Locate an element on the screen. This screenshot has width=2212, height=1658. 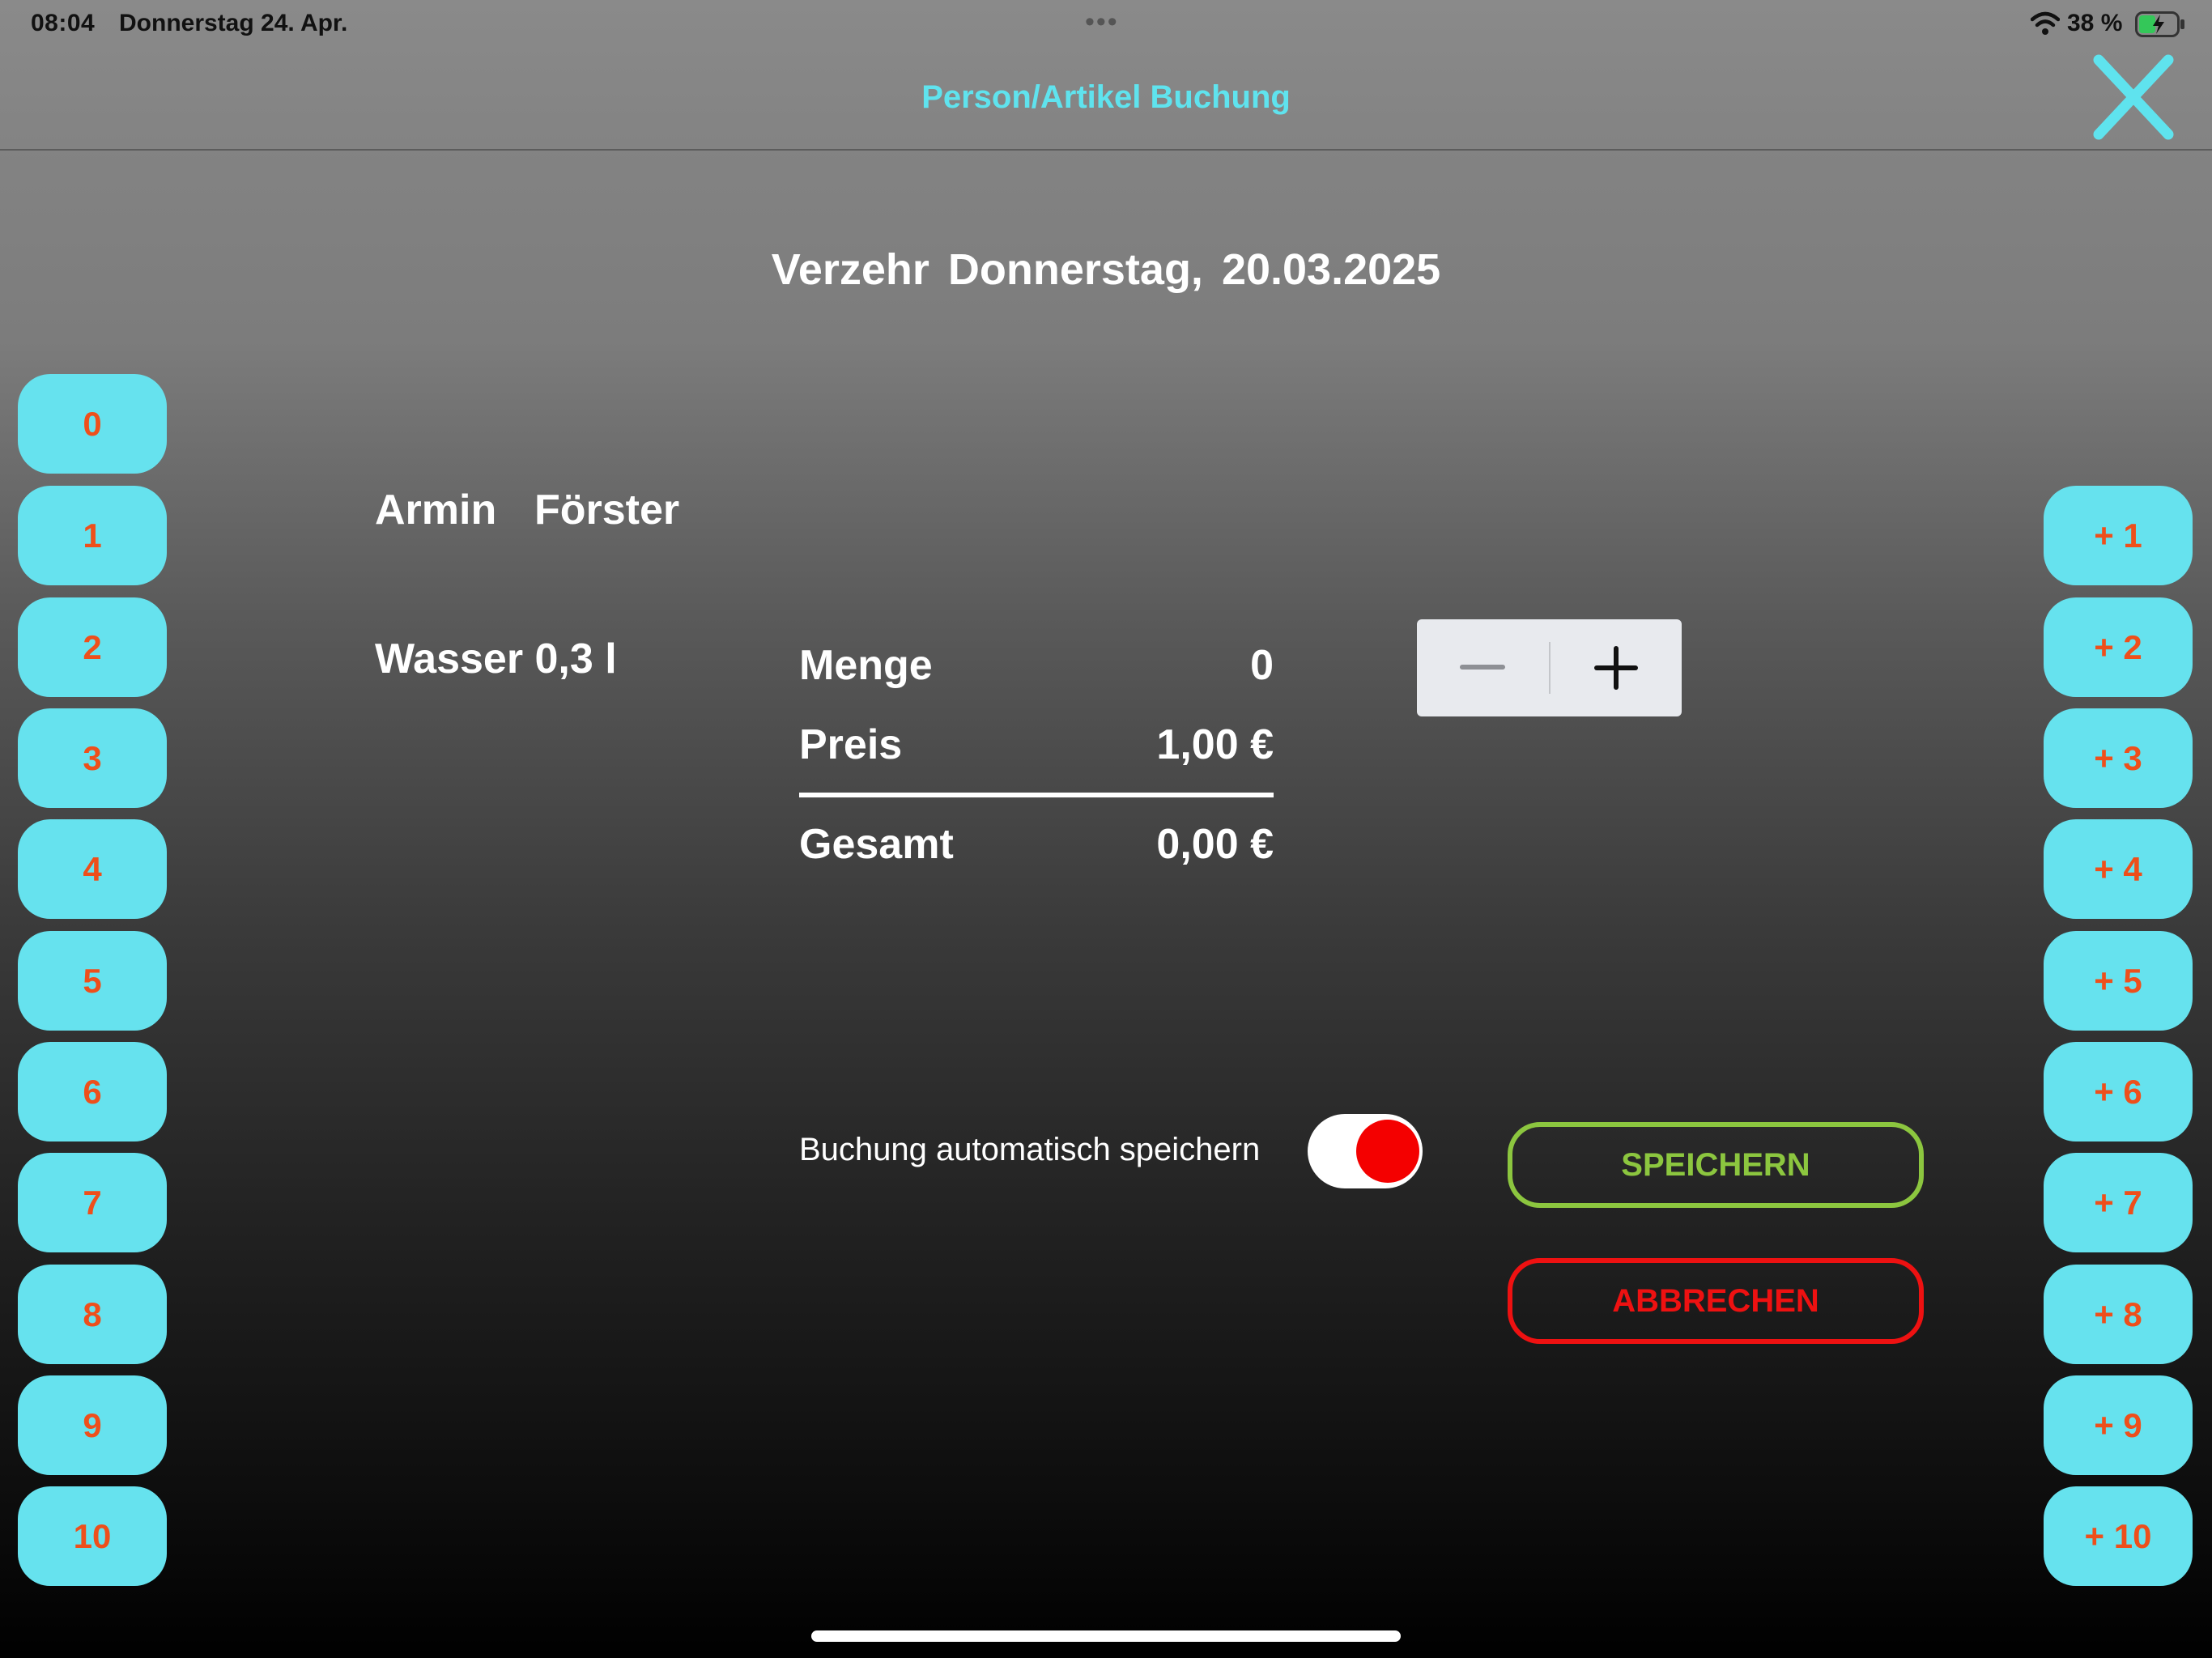
add-quantity-button-8: + 8 is located at coordinates (2118, 1314).